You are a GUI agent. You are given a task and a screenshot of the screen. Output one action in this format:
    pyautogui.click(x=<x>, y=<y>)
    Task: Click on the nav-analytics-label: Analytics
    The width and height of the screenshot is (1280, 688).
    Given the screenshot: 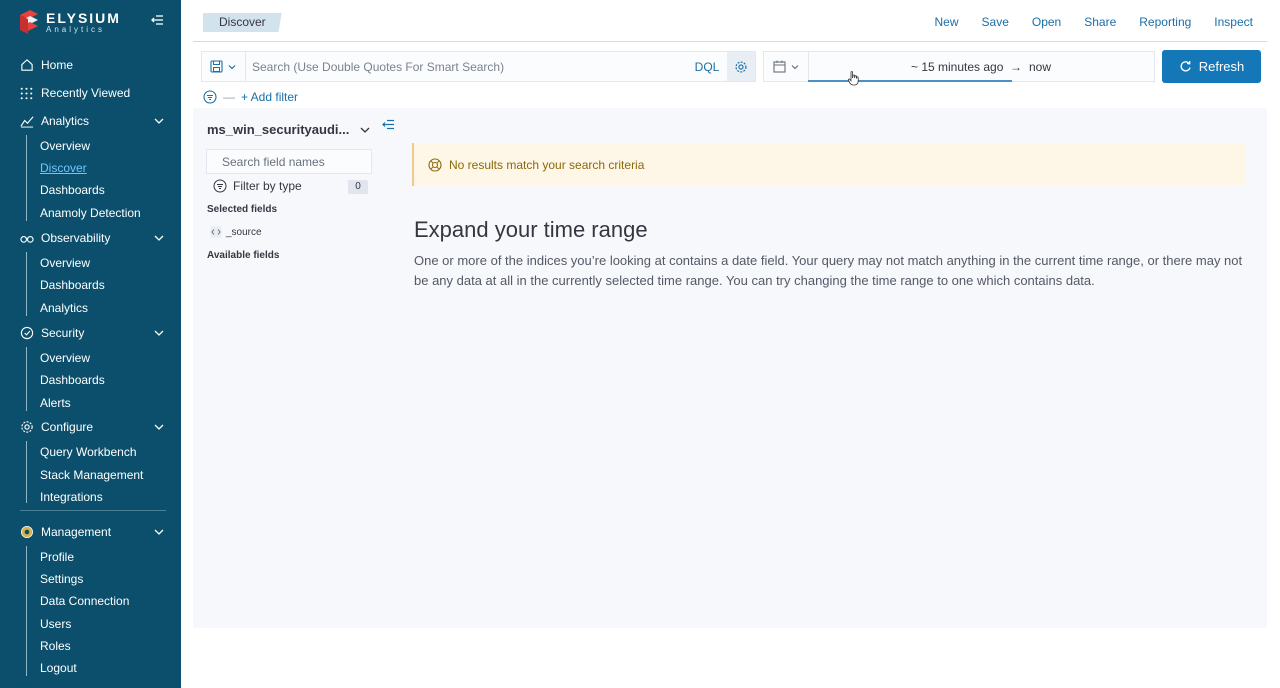 What is the action you would take?
    pyautogui.click(x=65, y=121)
    